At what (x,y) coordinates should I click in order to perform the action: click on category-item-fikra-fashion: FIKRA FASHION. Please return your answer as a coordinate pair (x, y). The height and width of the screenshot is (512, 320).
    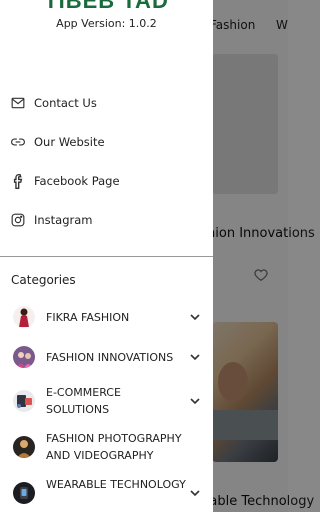
    Looking at the image, I should click on (106, 317).